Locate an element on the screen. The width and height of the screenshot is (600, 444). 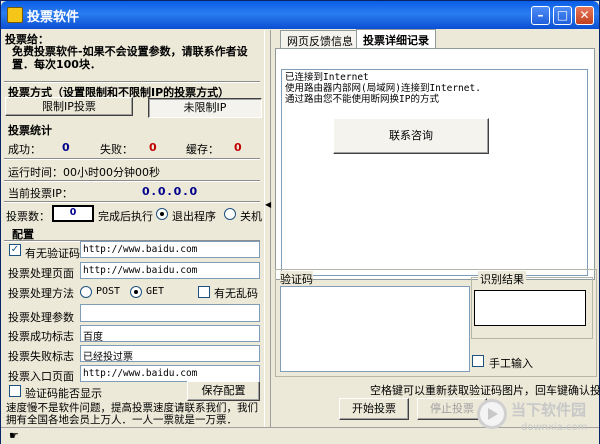
fail-flag-input: 已经投过票 is located at coordinates (170, 353).